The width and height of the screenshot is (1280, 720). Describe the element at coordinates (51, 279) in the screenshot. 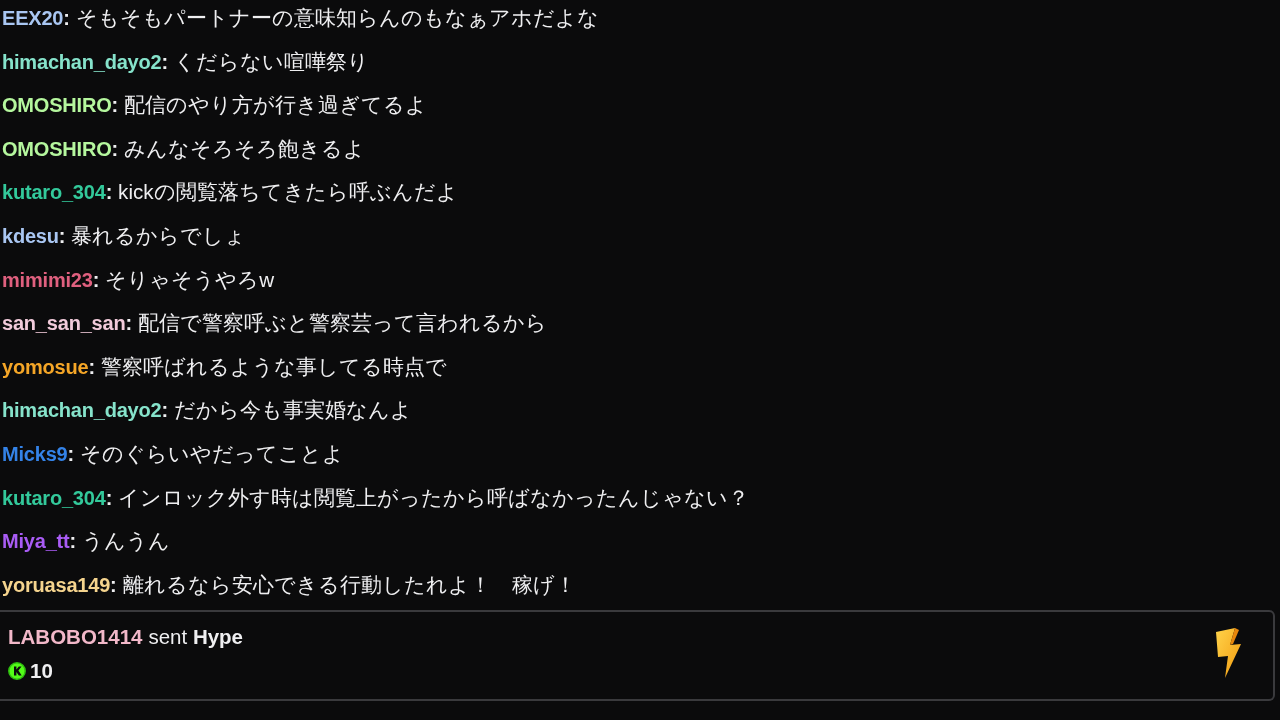

I see `chat-username: mimimi23:` at that location.